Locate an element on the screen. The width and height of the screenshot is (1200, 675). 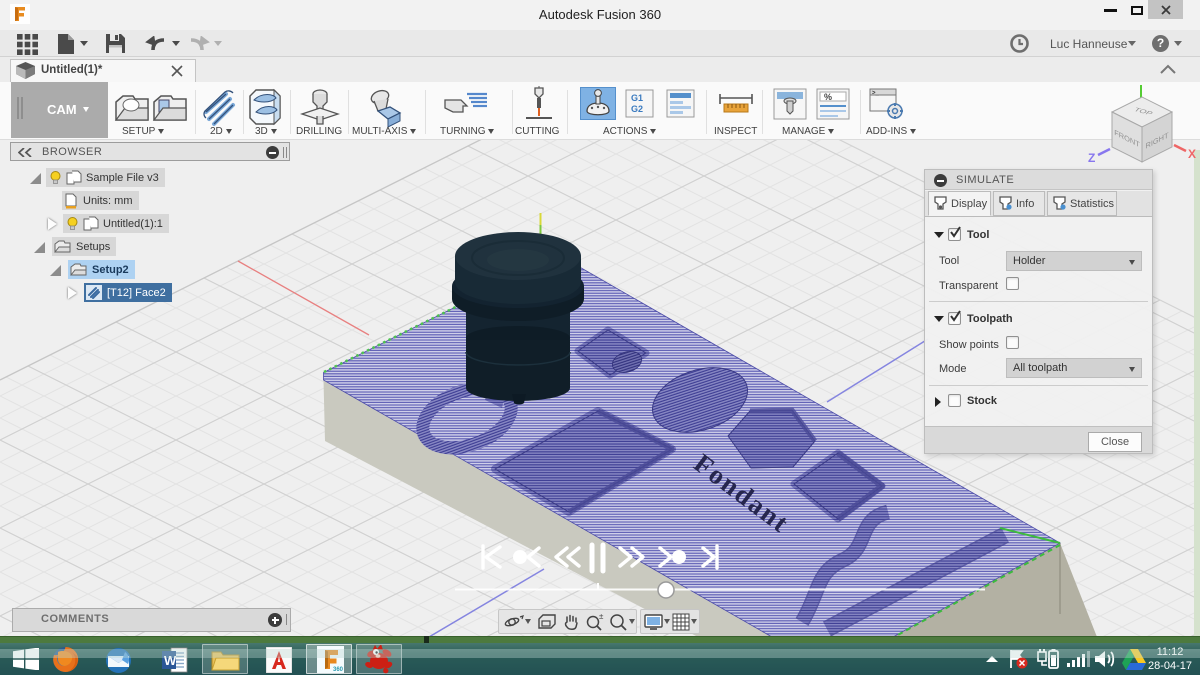
svg-text: X is located at coordinates (1192, 154).